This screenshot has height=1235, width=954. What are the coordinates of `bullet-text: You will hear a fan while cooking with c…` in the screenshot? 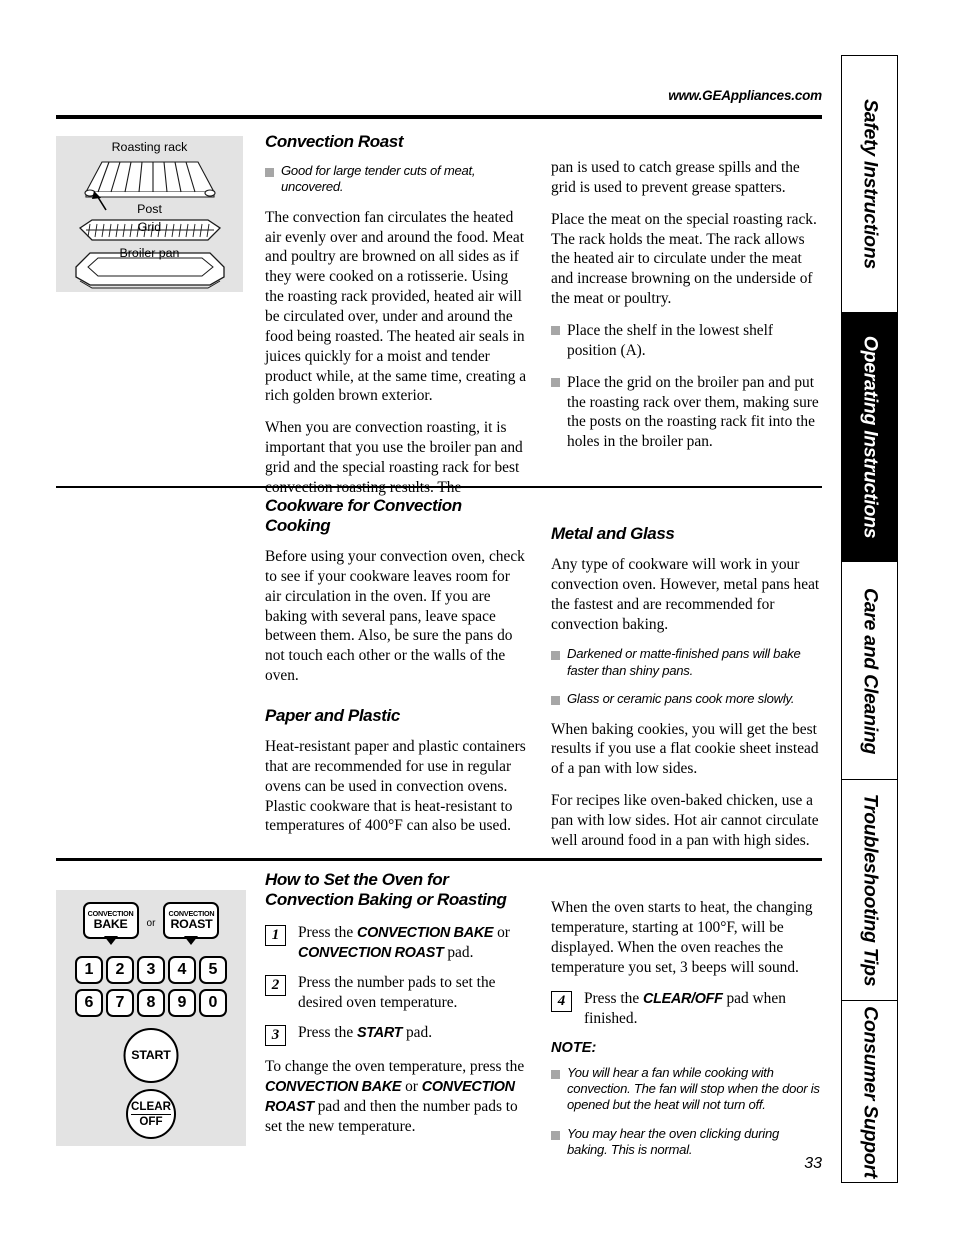 It's located at (693, 1088).